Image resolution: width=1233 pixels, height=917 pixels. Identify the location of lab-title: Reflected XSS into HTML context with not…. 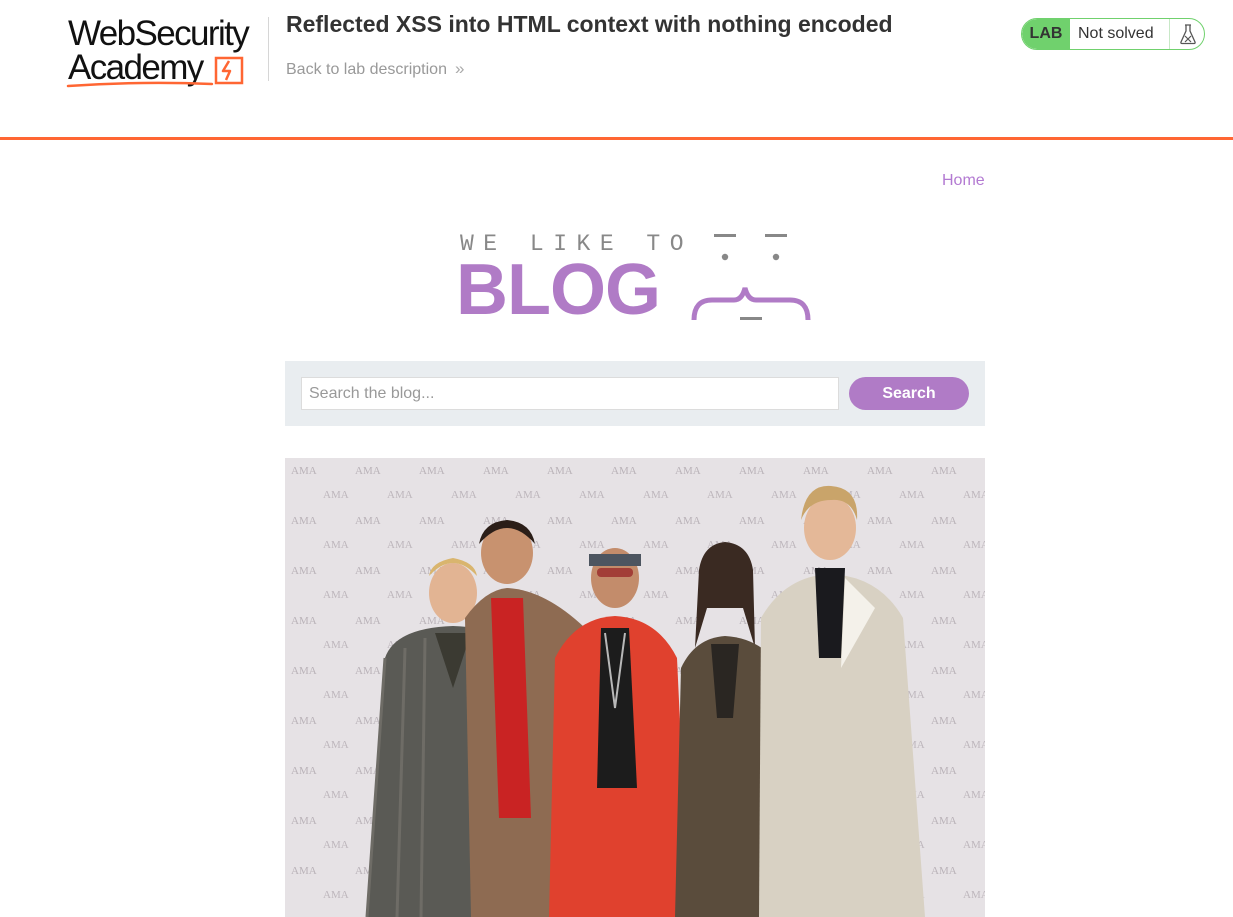
(589, 24).